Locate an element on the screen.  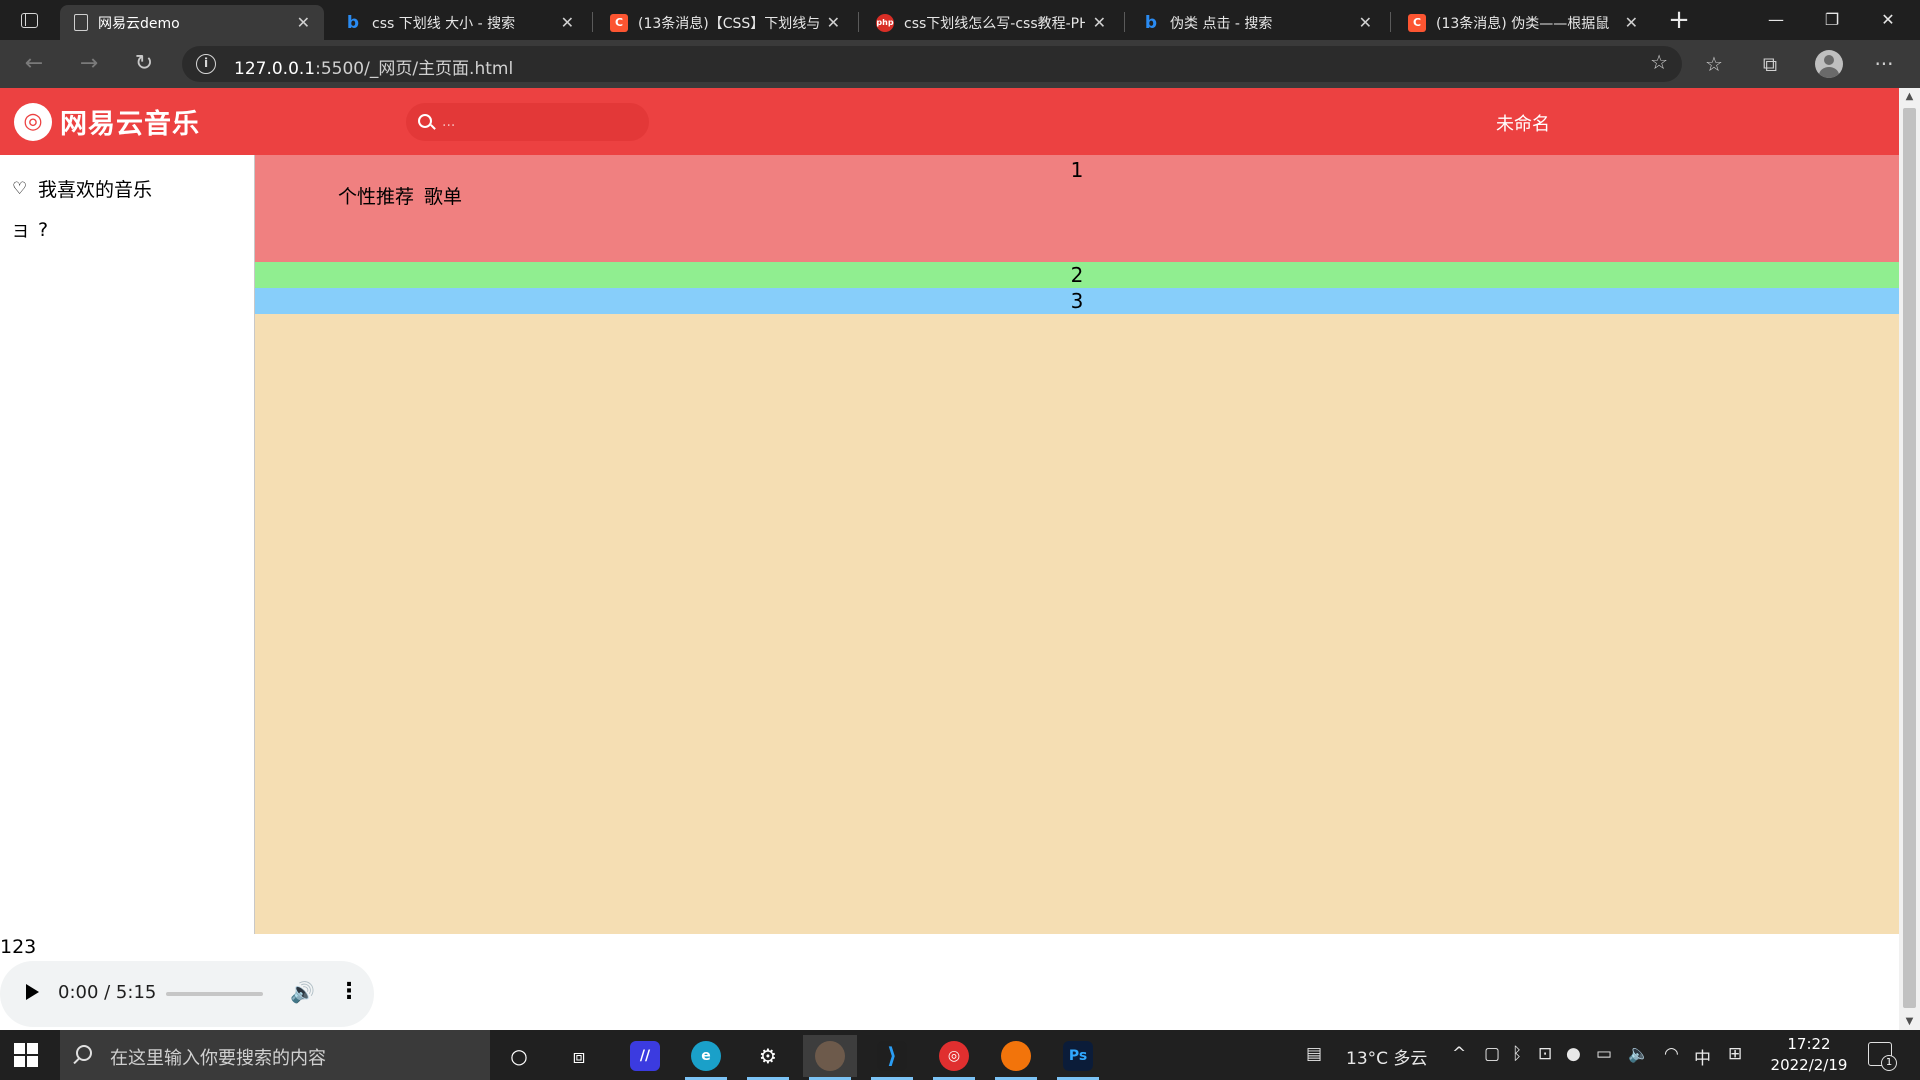
page-icon is located at coordinates (81, 22).